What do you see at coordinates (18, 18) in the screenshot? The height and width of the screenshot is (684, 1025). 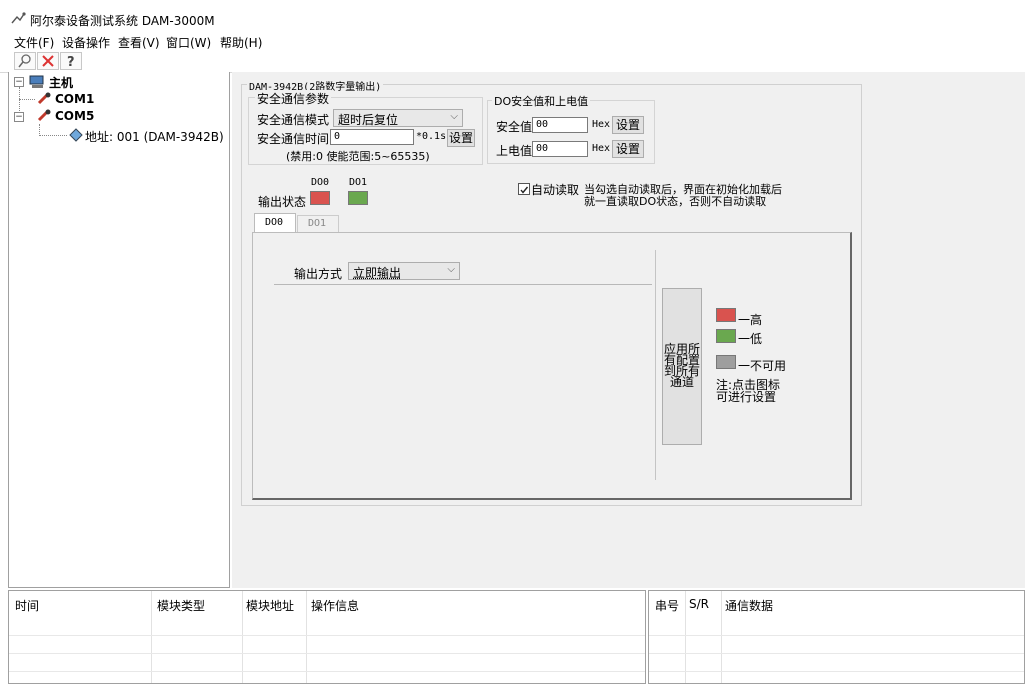 I see `app-icon` at bounding box center [18, 18].